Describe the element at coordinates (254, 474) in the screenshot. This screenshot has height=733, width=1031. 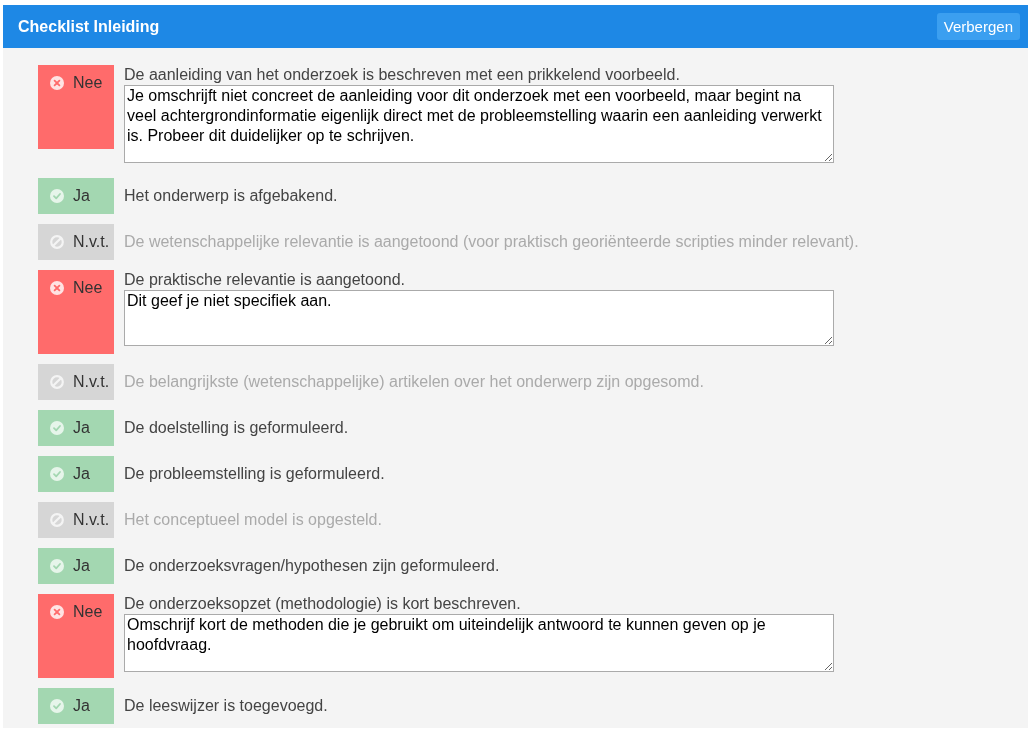
I see `criterion-text: De probleemstelling is geformuleerd.` at that location.